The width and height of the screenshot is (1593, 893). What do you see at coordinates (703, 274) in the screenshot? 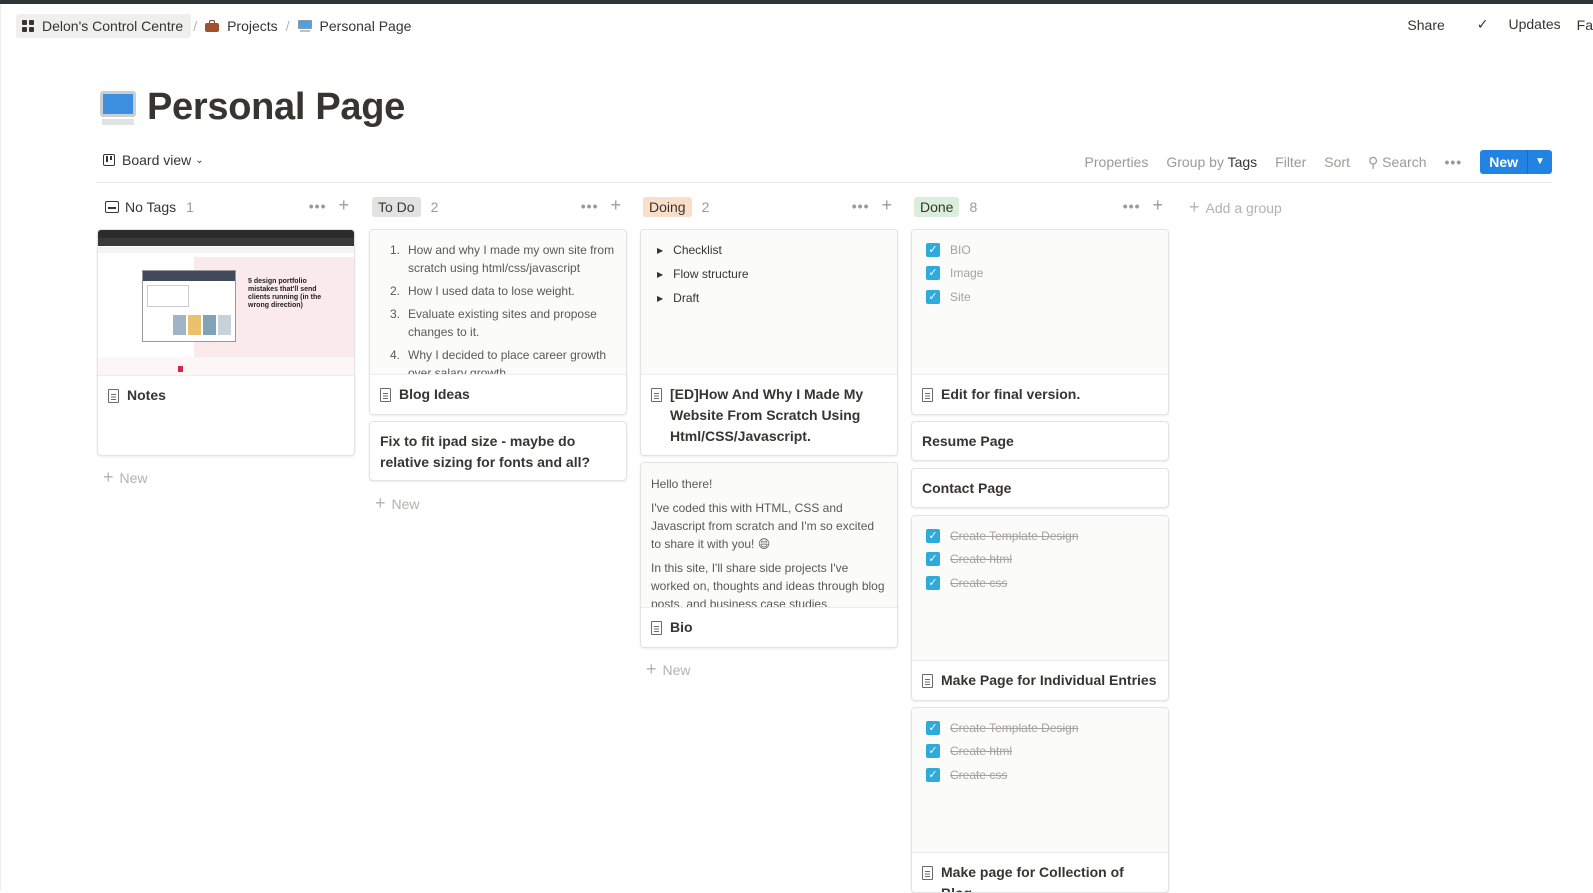
I see `toggle-item: ▶ Flow structure` at bounding box center [703, 274].